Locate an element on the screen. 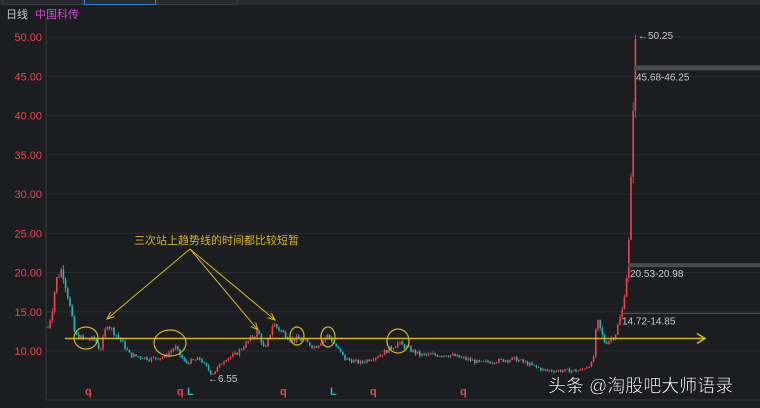 This screenshot has width=760, height=408. level-label: 45.68-46.25 is located at coordinates (663, 77).